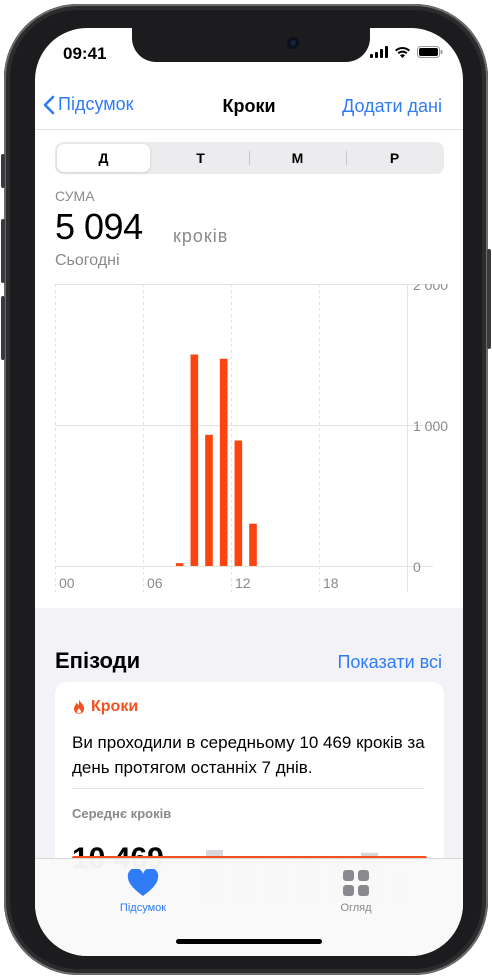 Image resolution: width=492 pixels, height=979 pixels. I want to click on mute-switch, so click(3, 171).